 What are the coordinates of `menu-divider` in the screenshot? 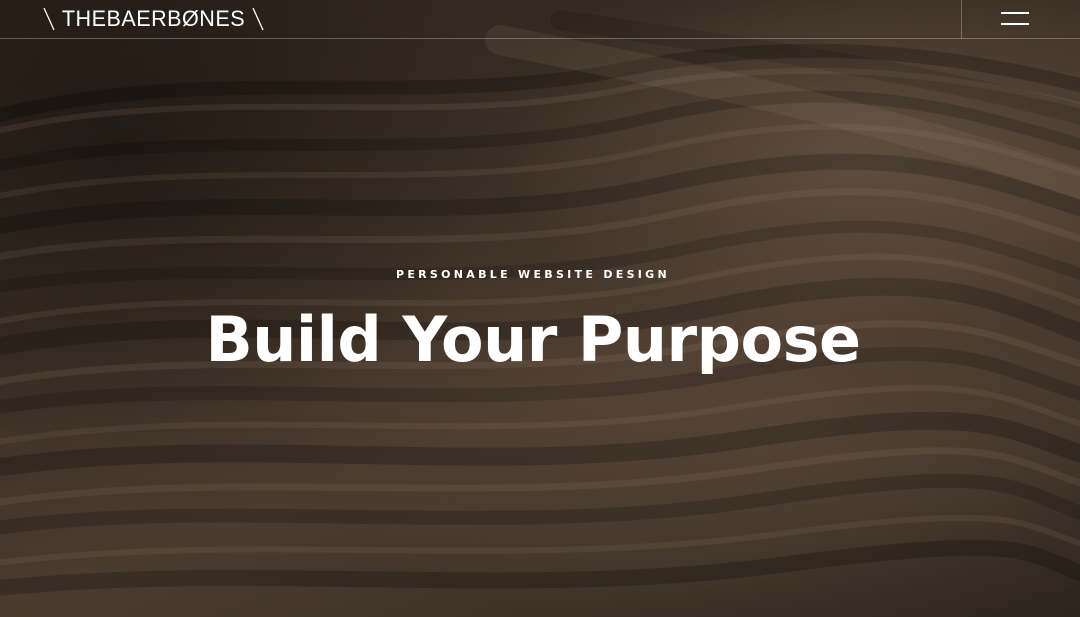 It's located at (961, 19).